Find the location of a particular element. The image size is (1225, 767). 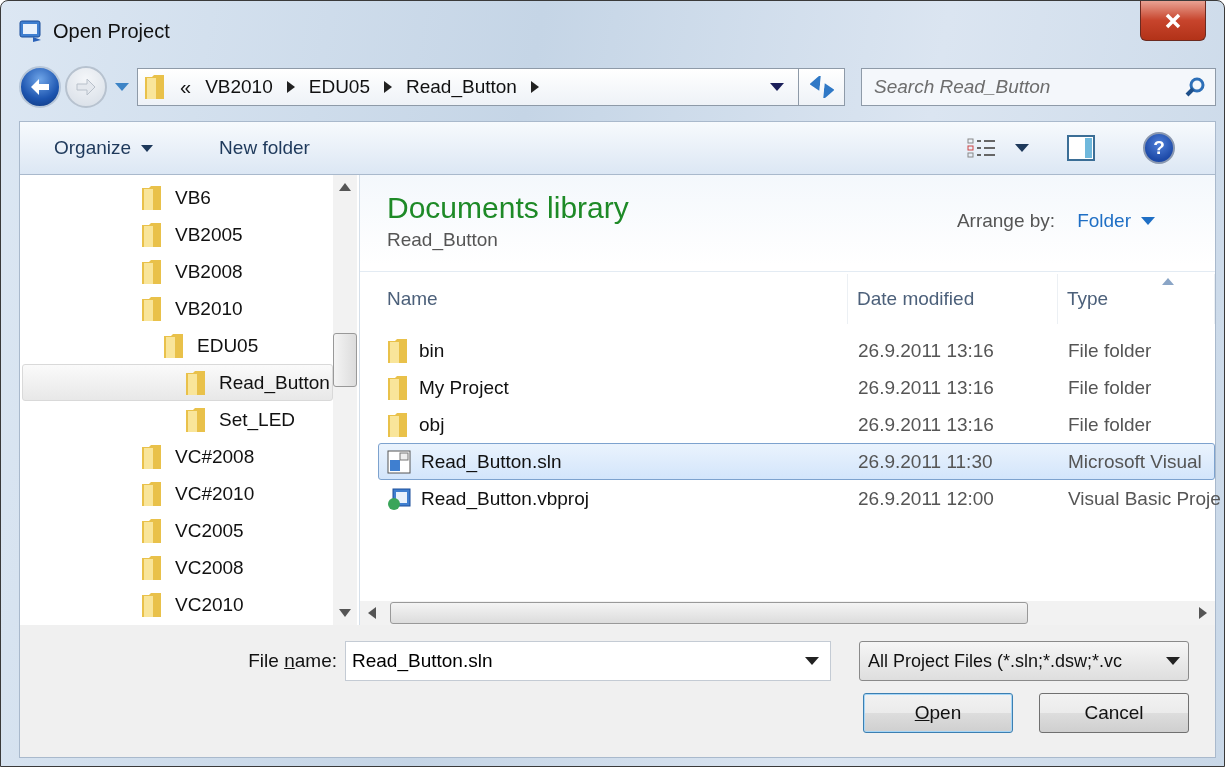

folder-tree-item: VC2010 is located at coordinates (177, 604).